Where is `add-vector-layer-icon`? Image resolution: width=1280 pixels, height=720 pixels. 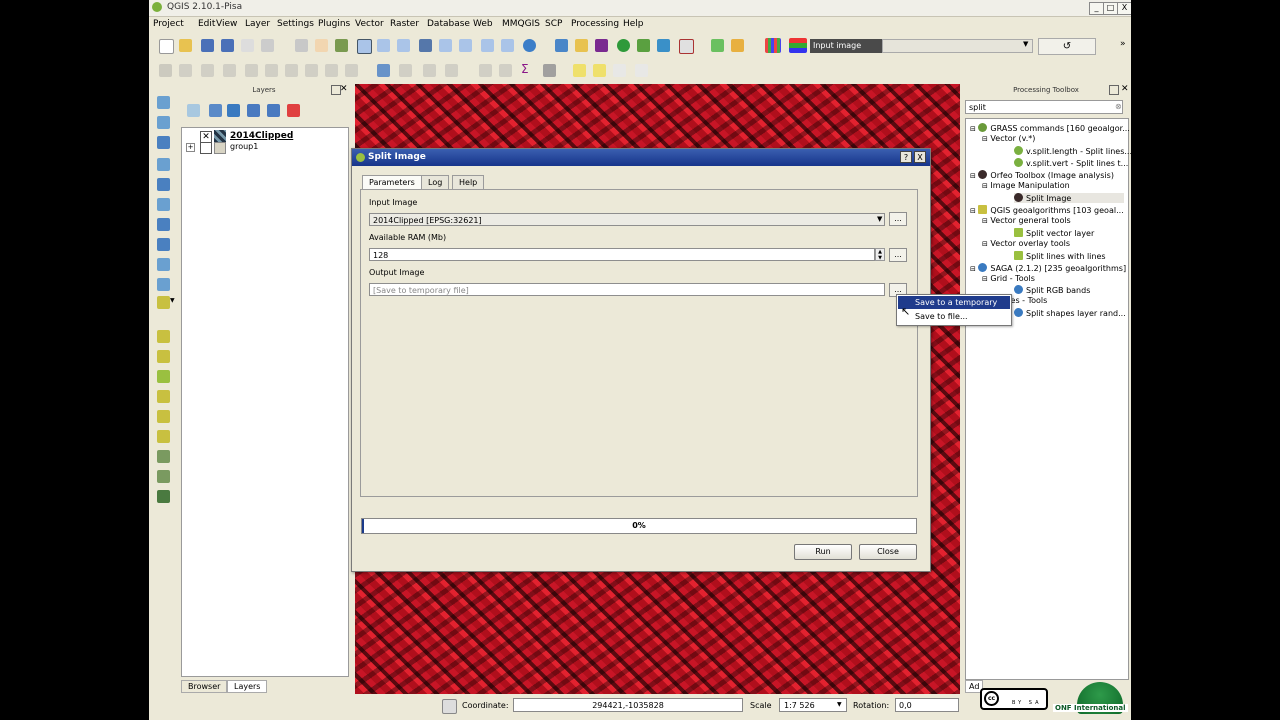 add-vector-layer-icon is located at coordinates (163, 102).